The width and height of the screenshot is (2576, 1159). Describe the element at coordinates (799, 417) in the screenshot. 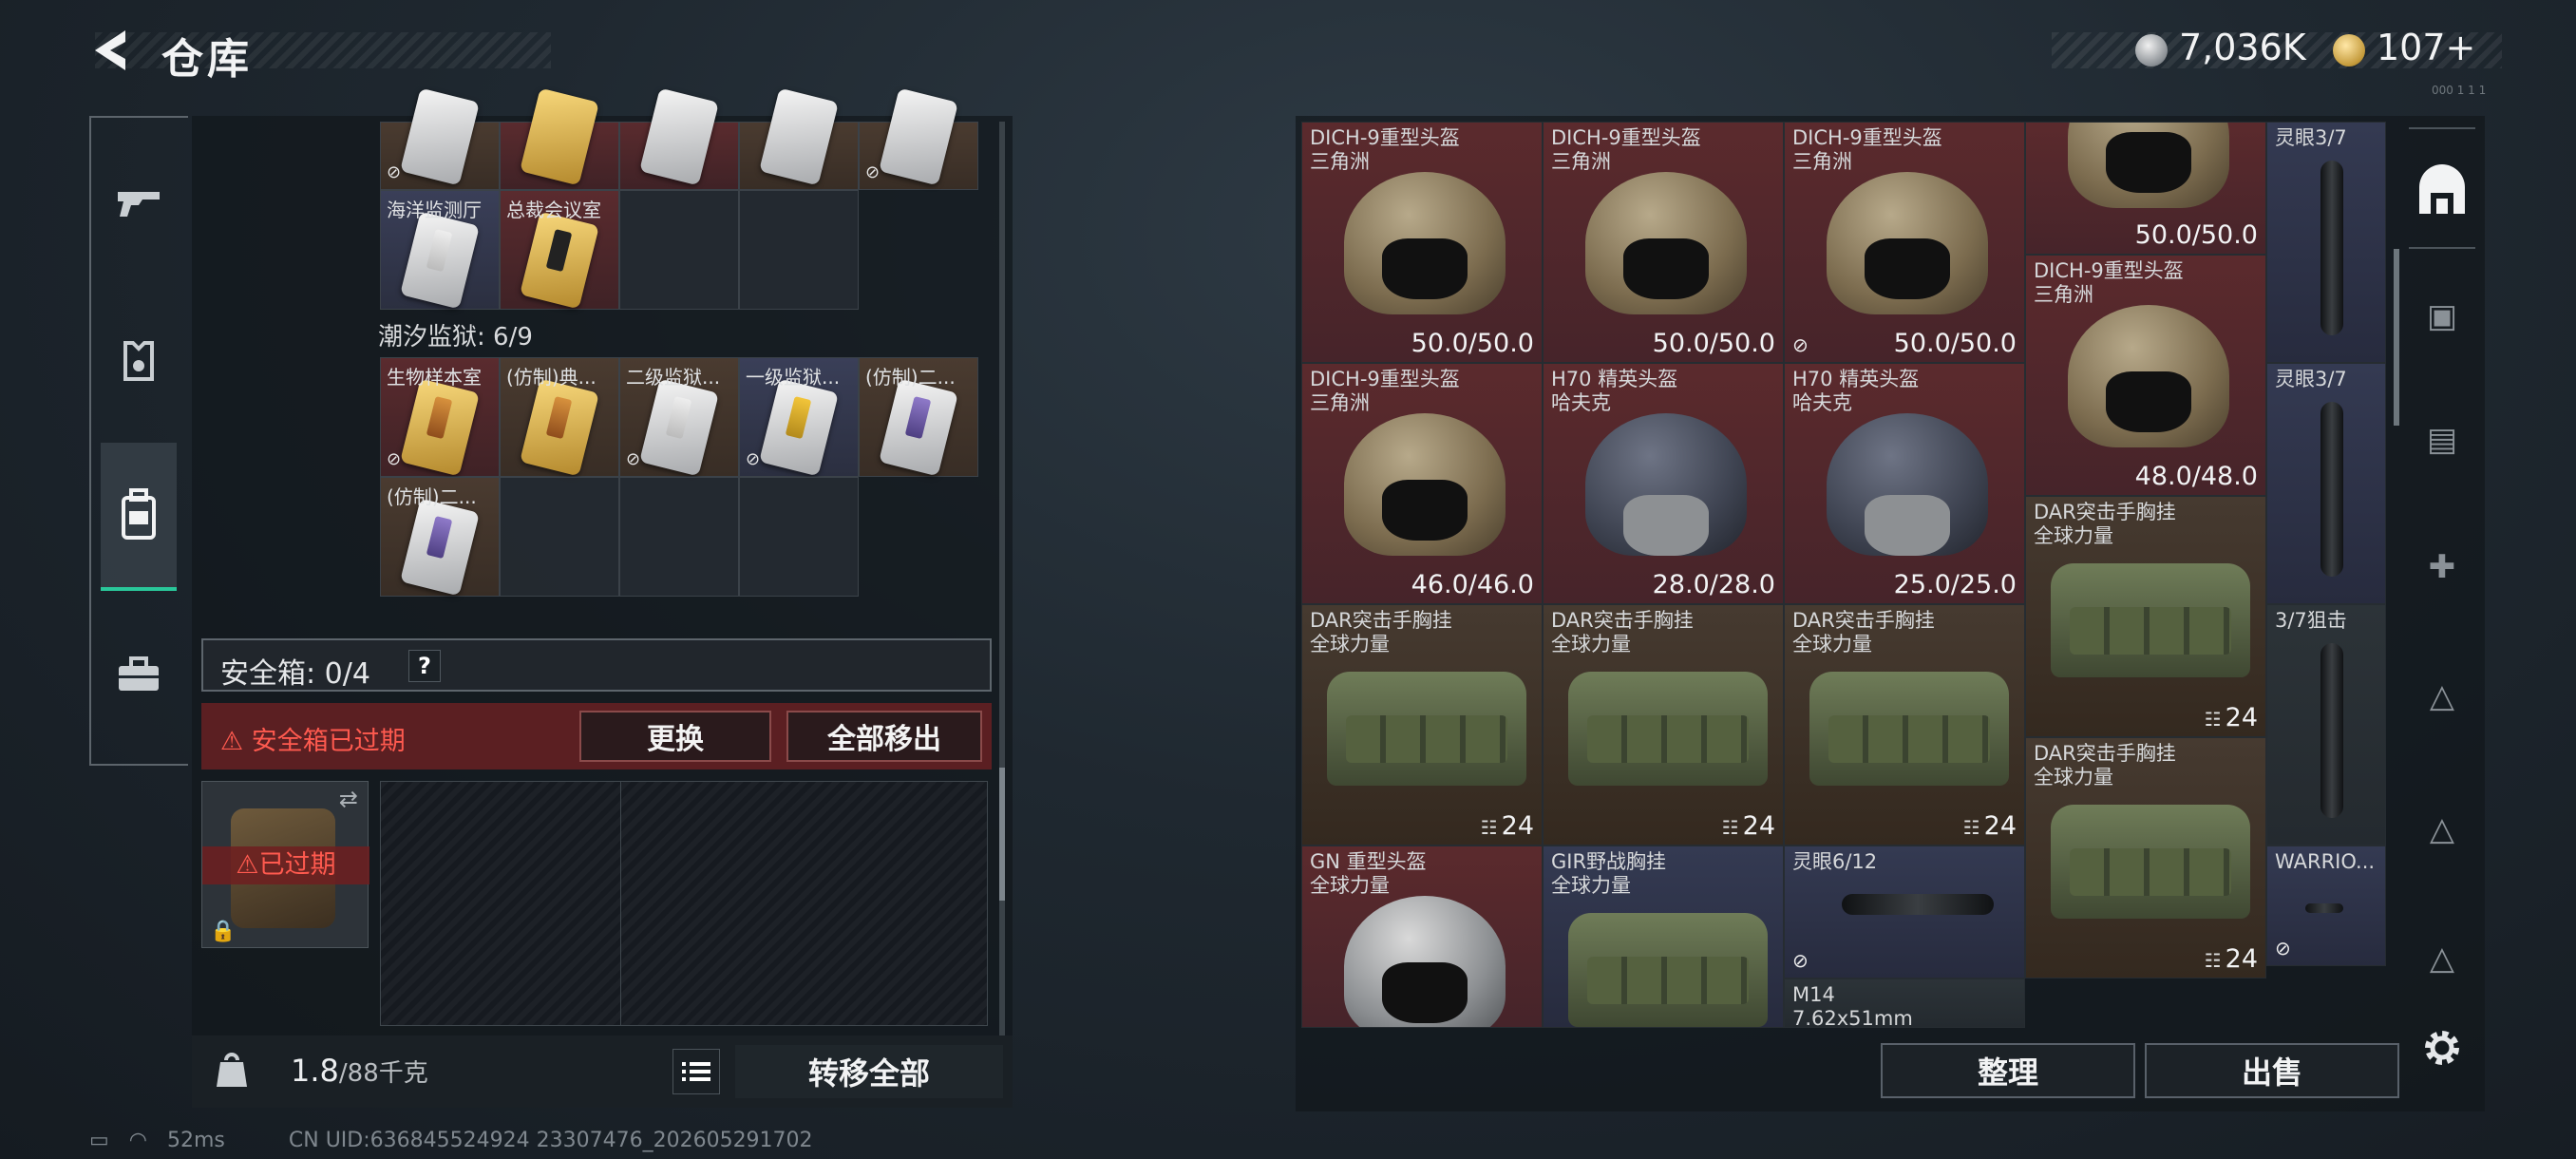

I see `keycard-slot: 一级监狱... ⊘` at that location.